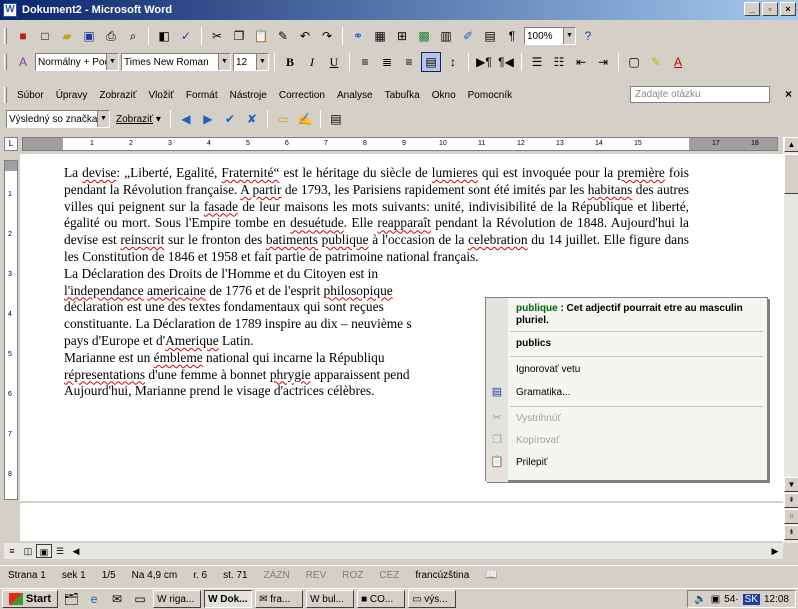 The image size is (798, 609). Describe the element at coordinates (58, 119) in the screenshot. I see `display-review-combo: Výsledný so značkam ▼` at that location.